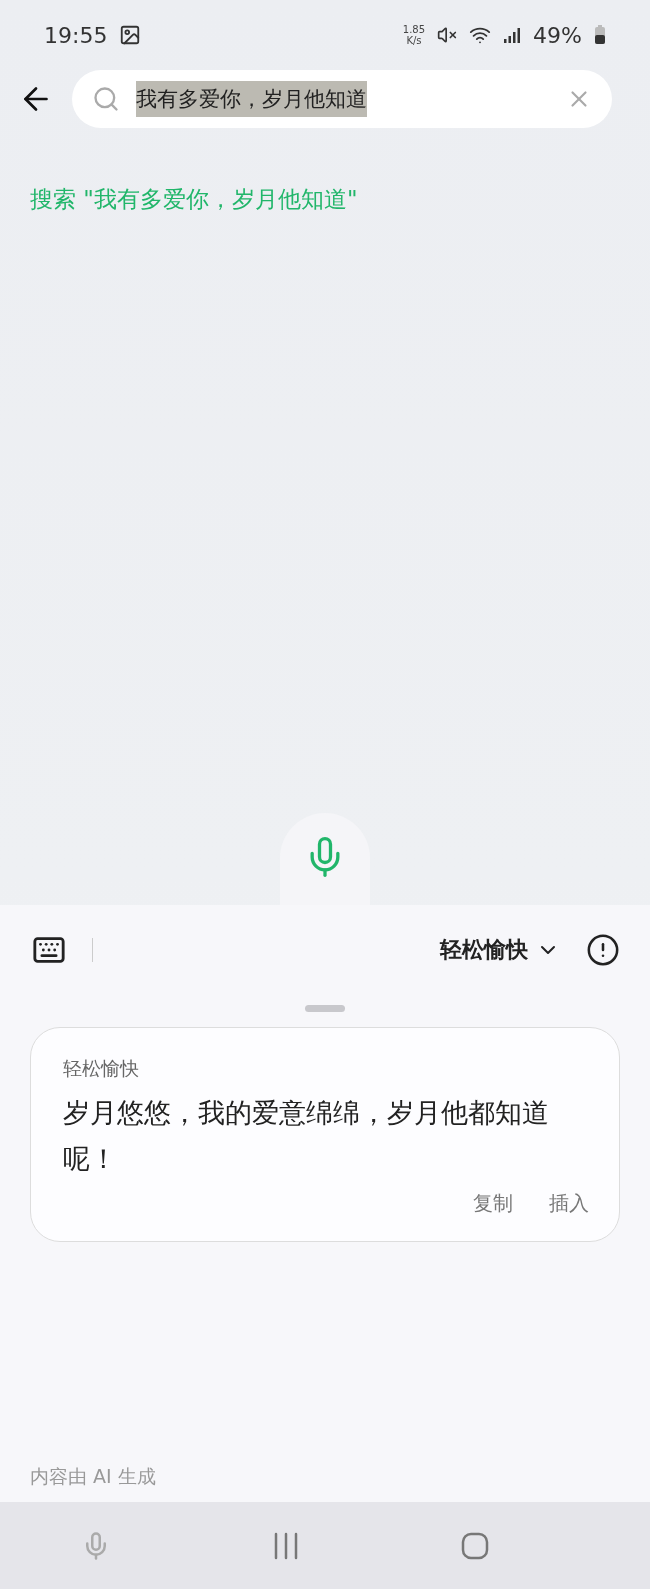 The width and height of the screenshot is (650, 1589). What do you see at coordinates (286, 1545) in the screenshot?
I see `recent-apps-icon` at bounding box center [286, 1545].